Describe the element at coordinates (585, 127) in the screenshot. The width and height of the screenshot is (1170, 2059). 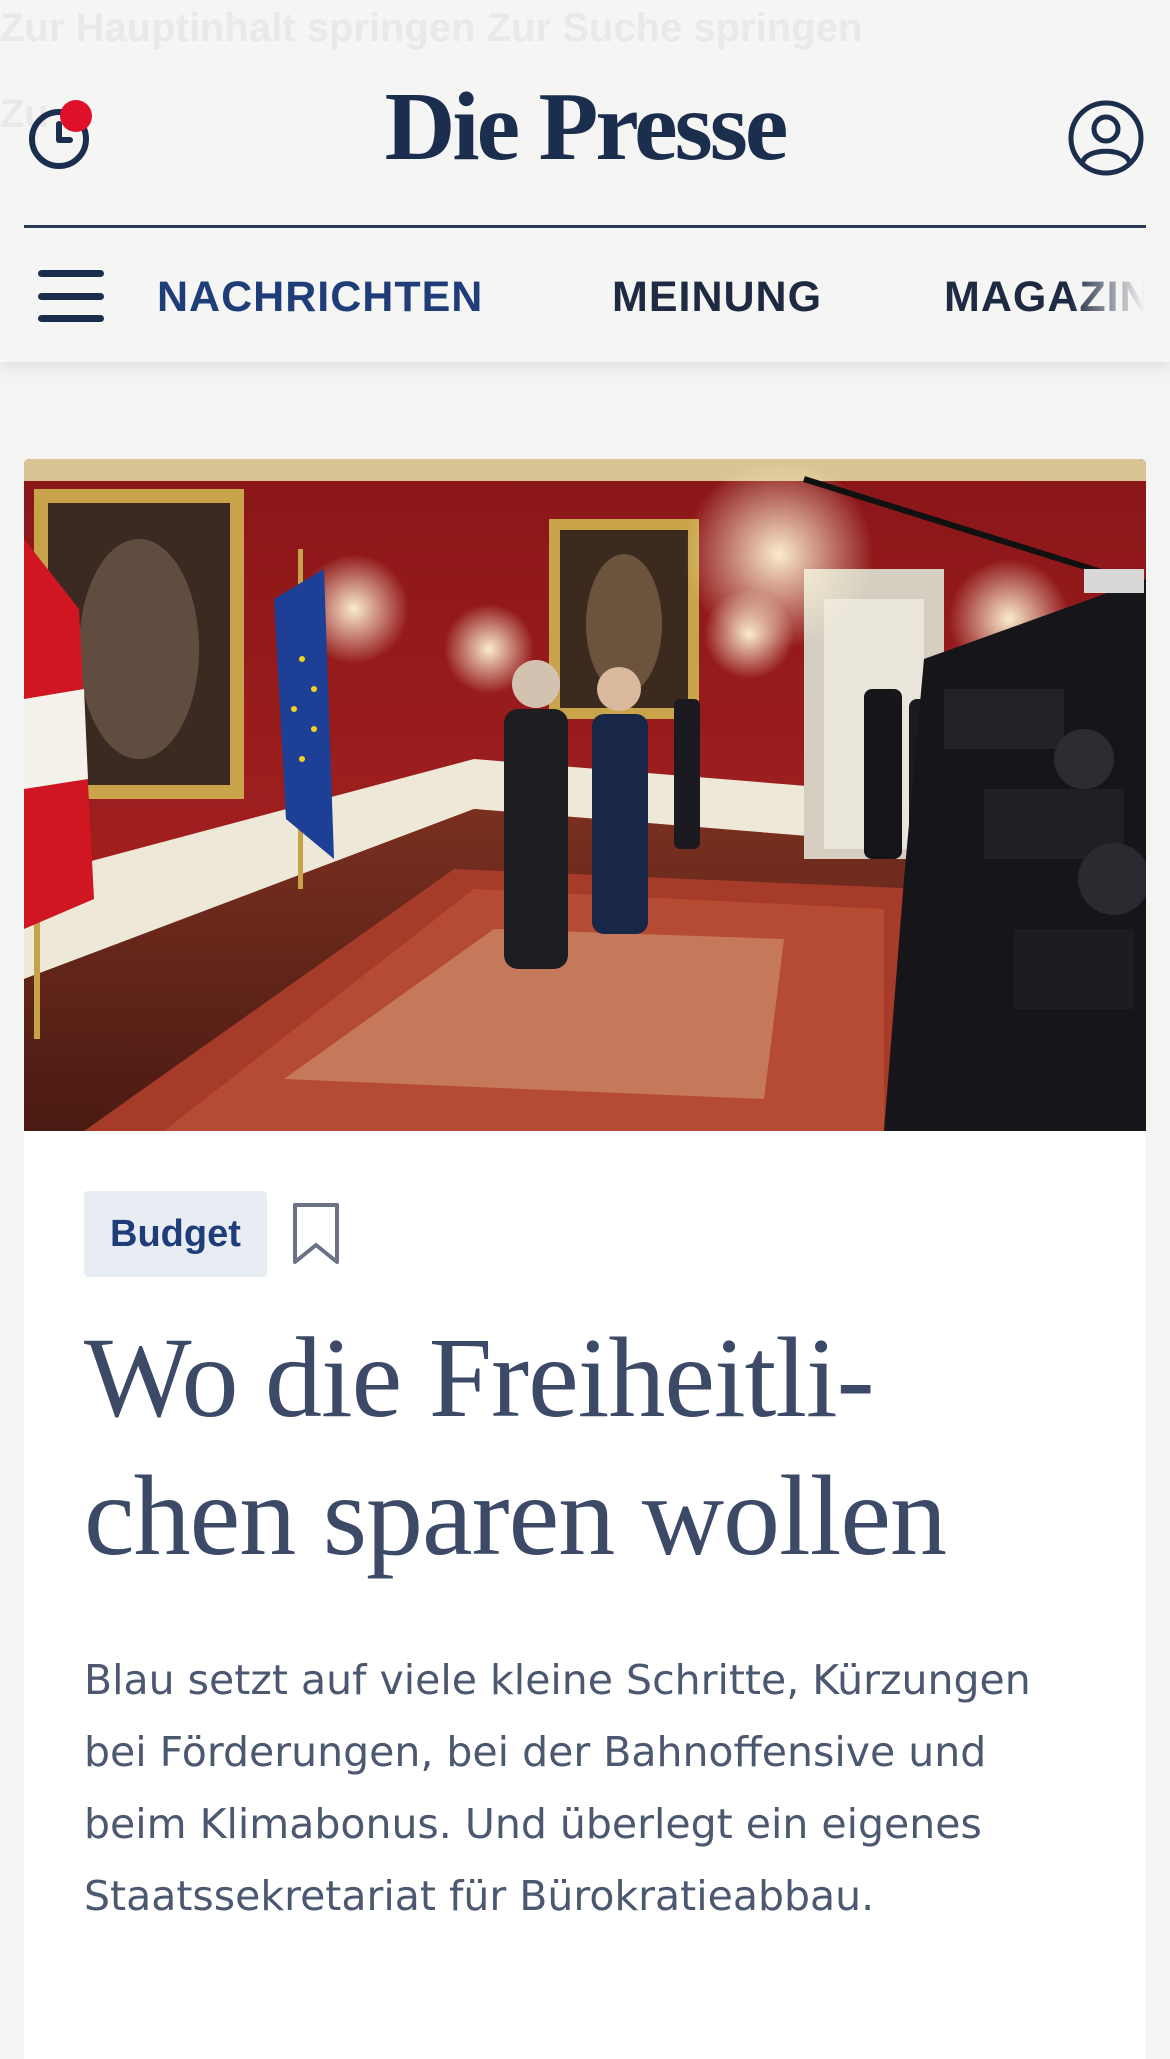
I see `site-logo: Die Presse` at that location.